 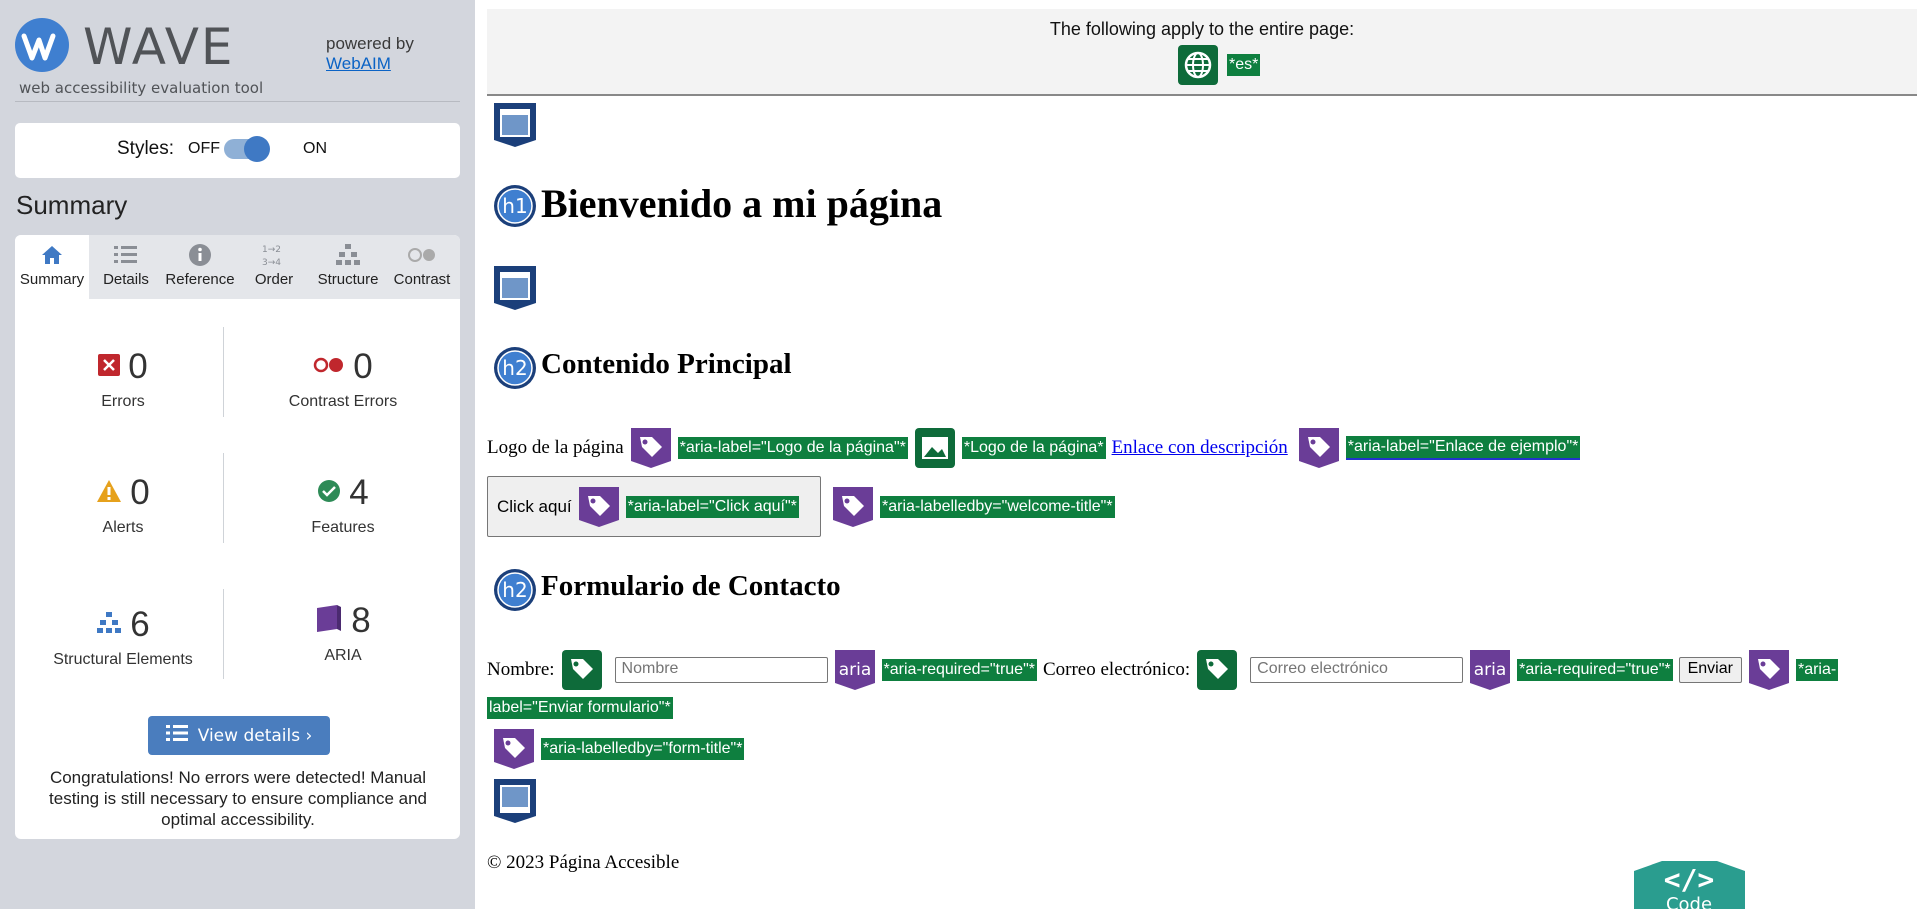 I want to click on tab-label: Structure, so click(x=348, y=279).